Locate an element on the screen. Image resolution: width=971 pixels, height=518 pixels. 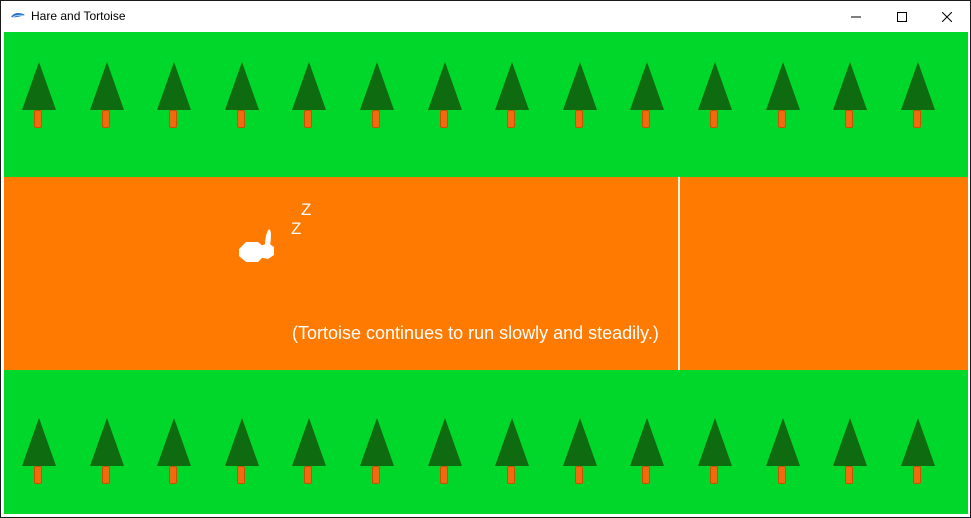
minimize-button is located at coordinates (856, 16).